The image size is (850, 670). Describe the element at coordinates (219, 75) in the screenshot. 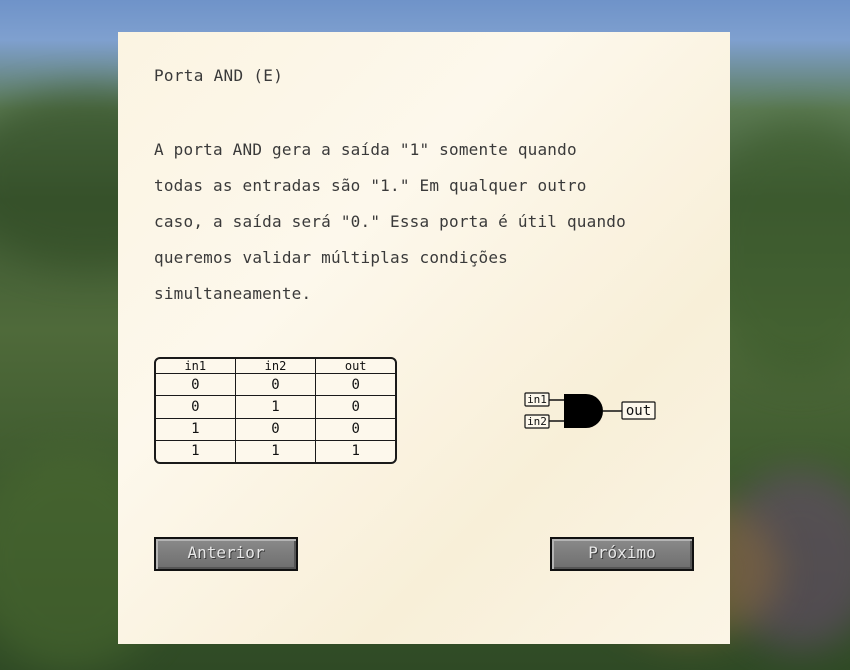

I see `page-title: Porta AND (E)` at that location.